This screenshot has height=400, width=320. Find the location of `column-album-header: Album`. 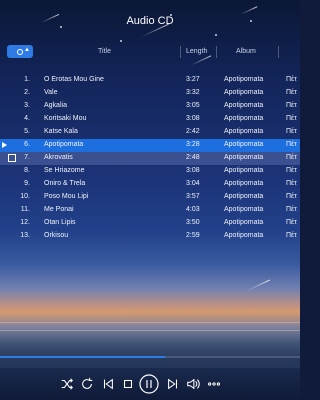

column-album-header: Album is located at coordinates (246, 51).